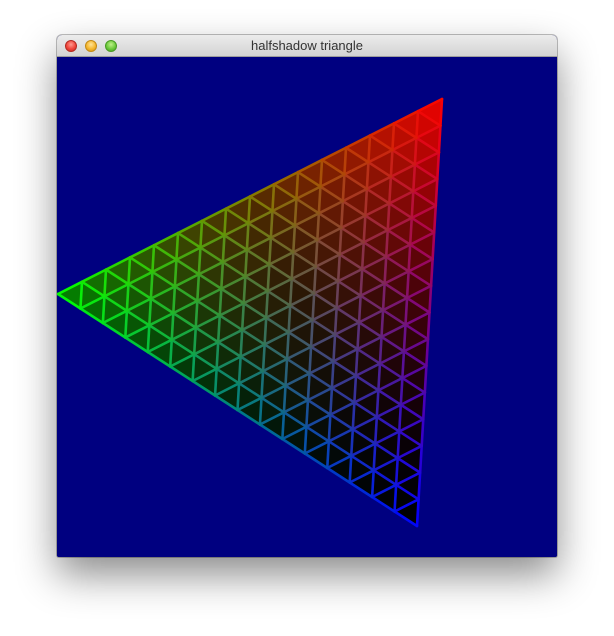 The width and height of the screenshot is (614, 636). I want to click on window-titlebar: halfshadow triangle, so click(307, 46).